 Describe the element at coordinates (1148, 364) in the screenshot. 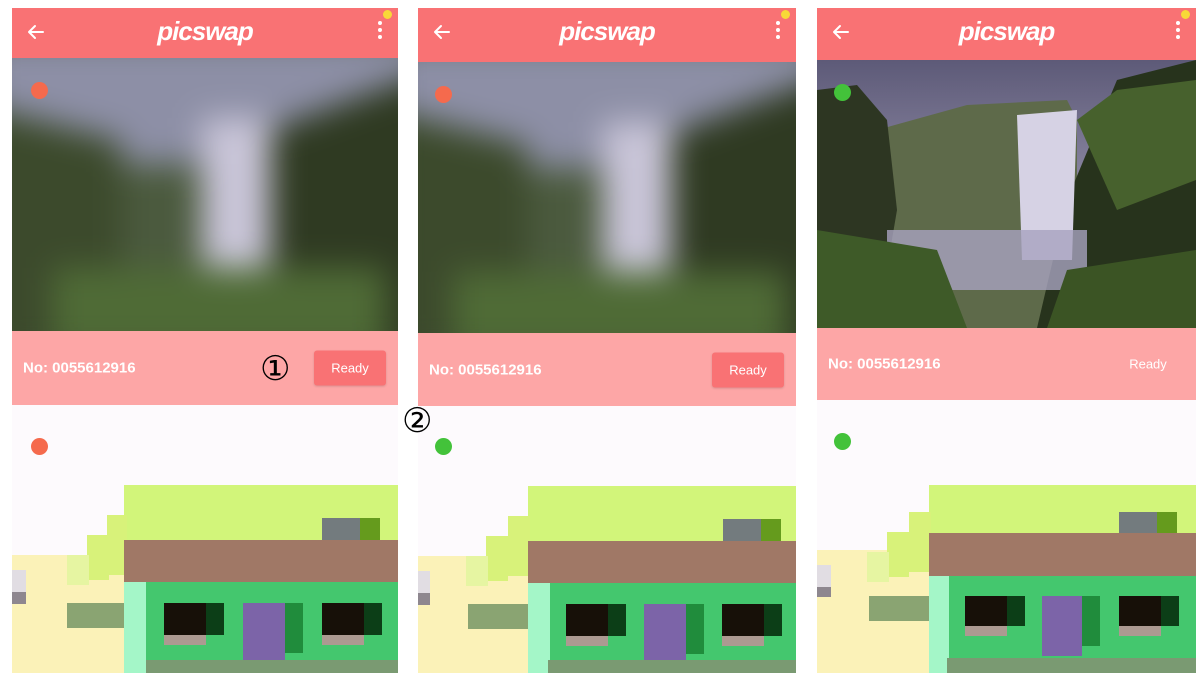

I see `ready-label: Ready` at that location.